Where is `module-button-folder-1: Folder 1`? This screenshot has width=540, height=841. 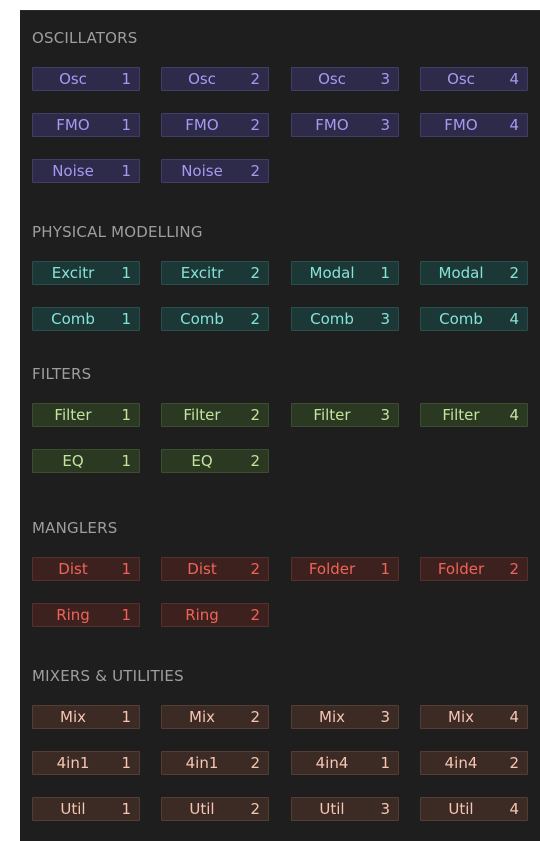
module-button-folder-1: Folder 1 is located at coordinates (345, 569).